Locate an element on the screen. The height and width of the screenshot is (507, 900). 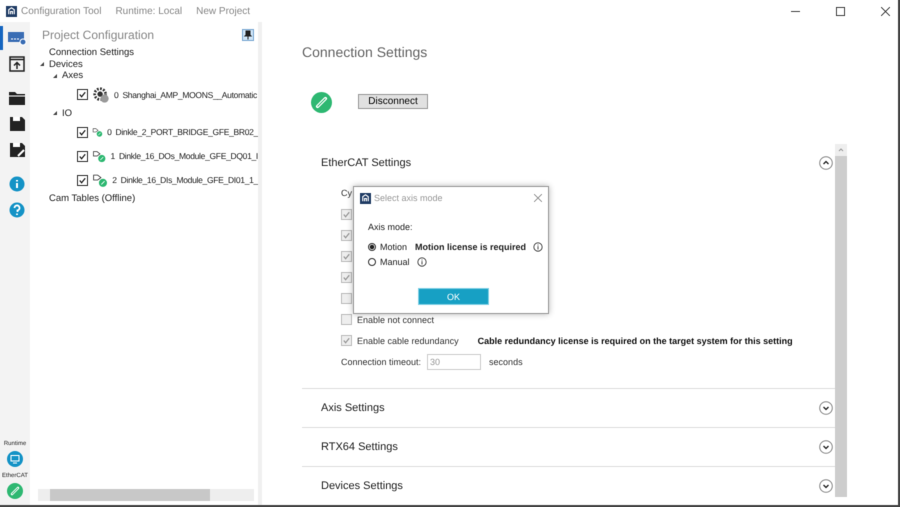
section-title: Devices Settings is located at coordinates (362, 486).